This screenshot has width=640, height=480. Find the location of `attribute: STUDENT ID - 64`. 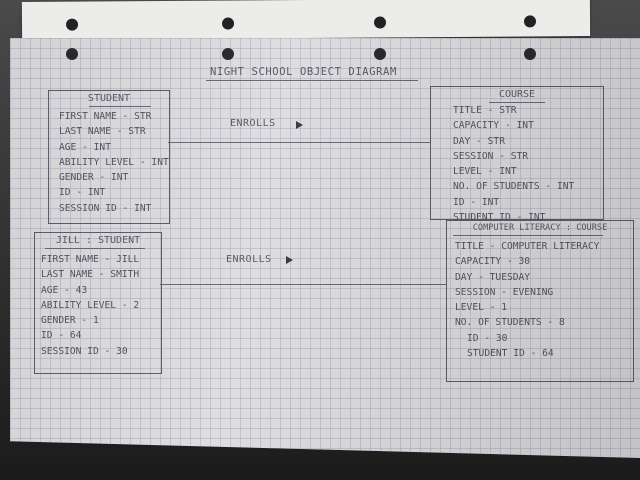

attribute: STUDENT ID - 64 is located at coordinates (510, 354).